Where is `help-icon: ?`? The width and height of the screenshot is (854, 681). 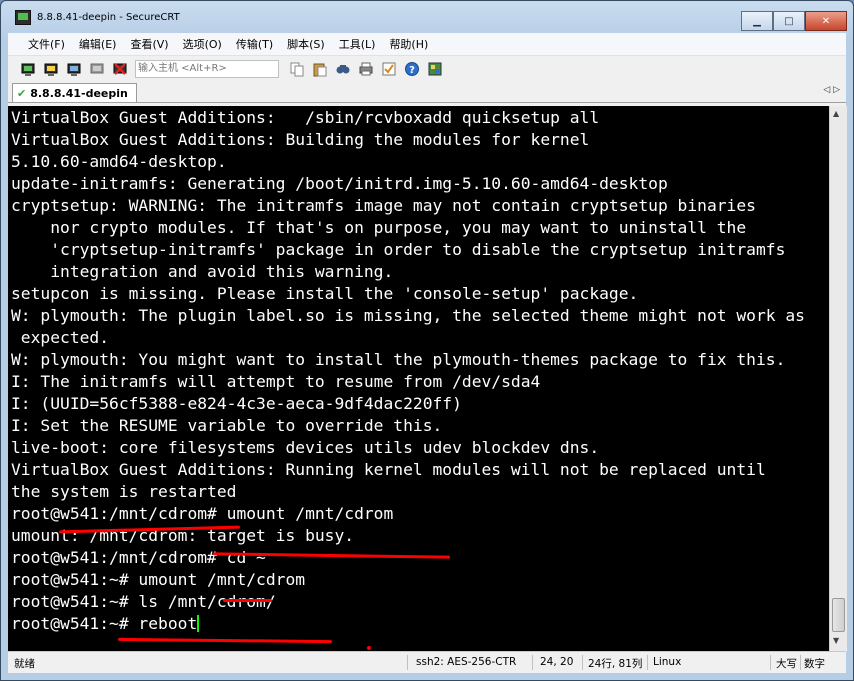 help-icon: ? is located at coordinates (412, 69).